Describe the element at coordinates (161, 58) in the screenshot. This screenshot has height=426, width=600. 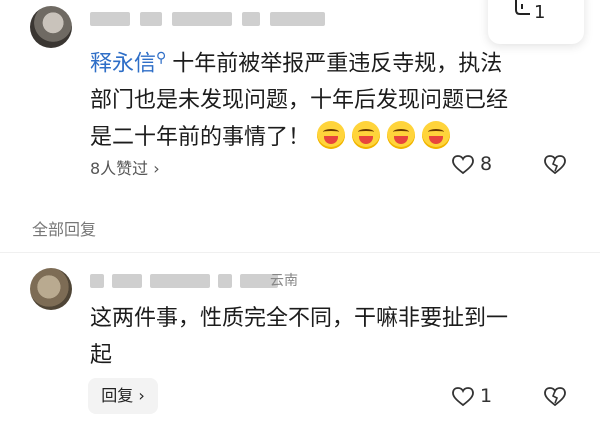
I see `search-mention-icon: ⚲` at that location.